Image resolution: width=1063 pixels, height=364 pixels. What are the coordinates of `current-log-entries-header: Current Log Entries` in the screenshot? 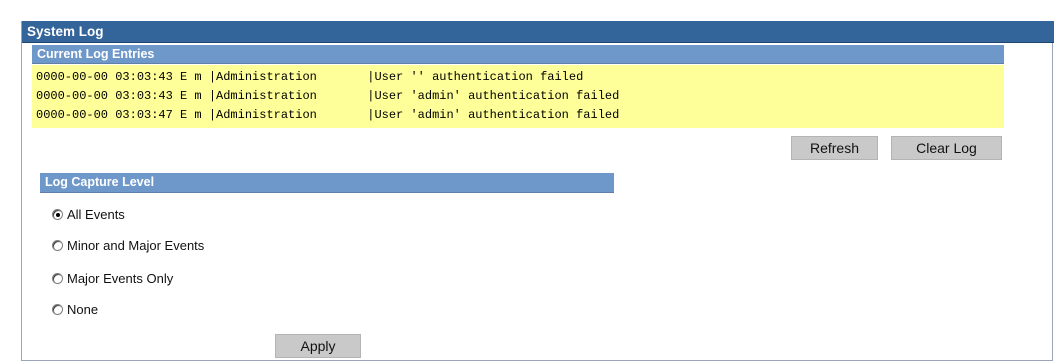 It's located at (518, 54).